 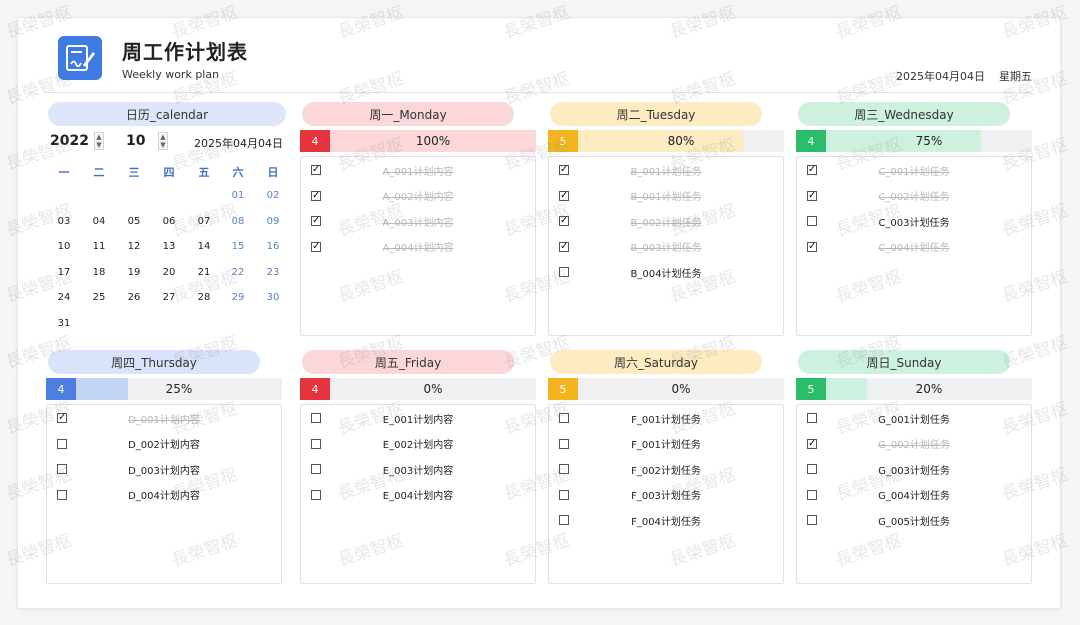 What do you see at coordinates (99, 297) in the screenshot?
I see `calendar-day: 25` at bounding box center [99, 297].